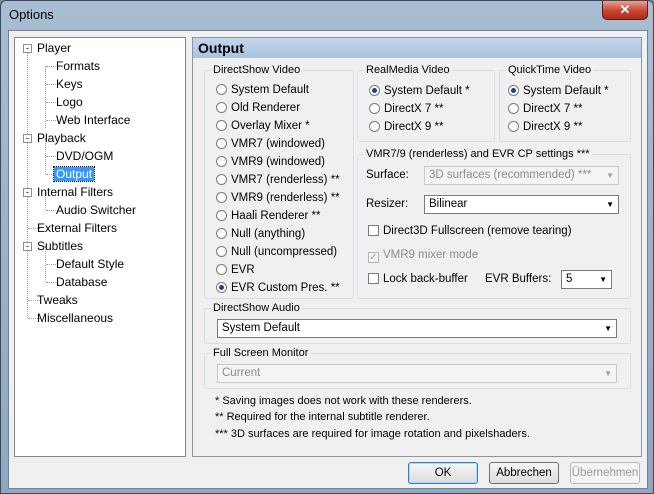 The height and width of the screenshot is (494, 654). Describe the element at coordinates (406, 109) in the screenshot. I see `radio-rm-directx7: DirectX 7 **` at that location.